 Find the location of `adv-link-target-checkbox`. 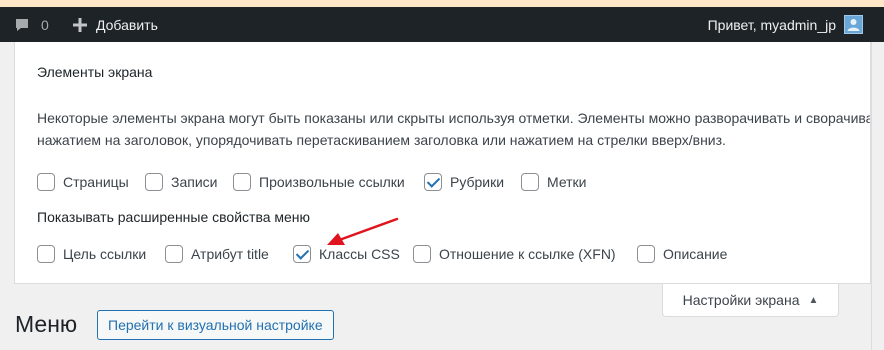

adv-link-target-checkbox is located at coordinates (46, 254).